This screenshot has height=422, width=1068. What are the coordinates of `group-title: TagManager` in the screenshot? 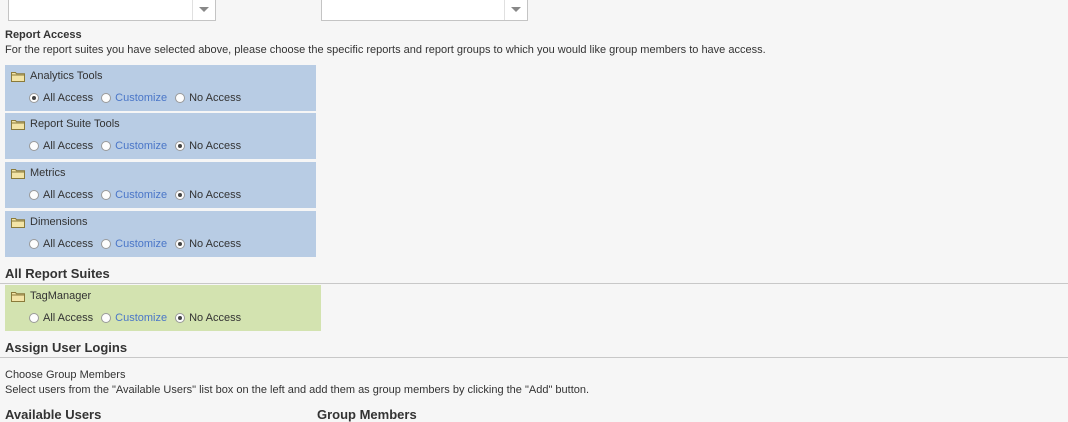 It's located at (51, 296).